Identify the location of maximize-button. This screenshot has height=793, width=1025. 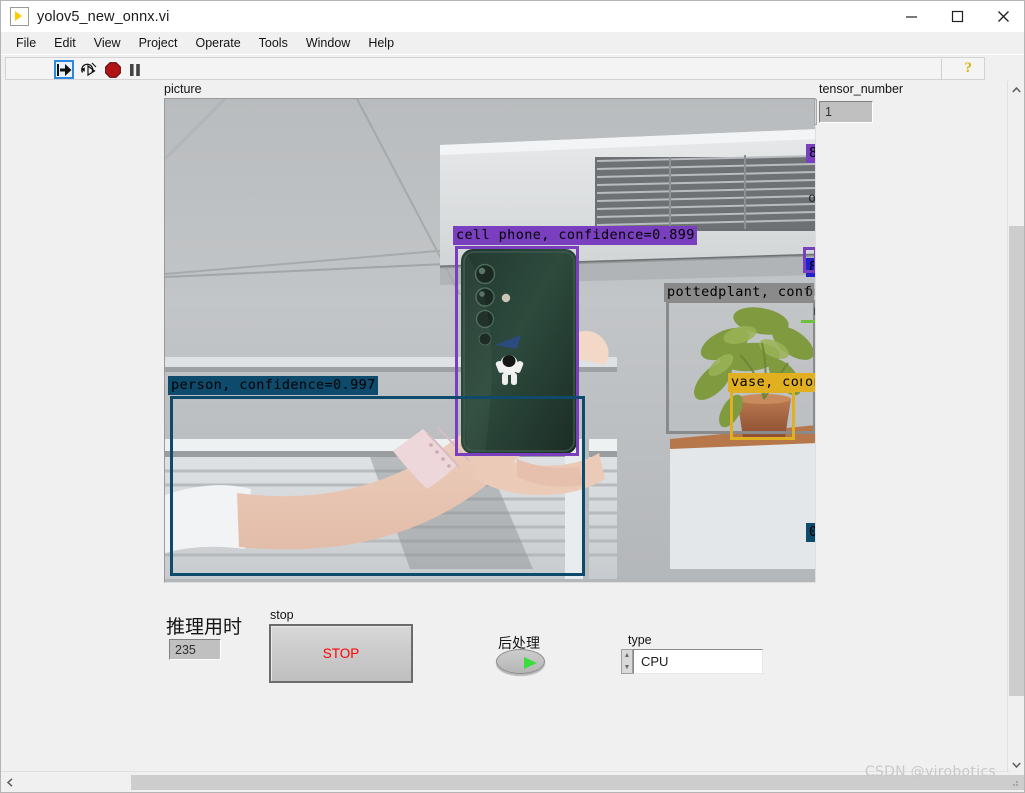
(957, 16).